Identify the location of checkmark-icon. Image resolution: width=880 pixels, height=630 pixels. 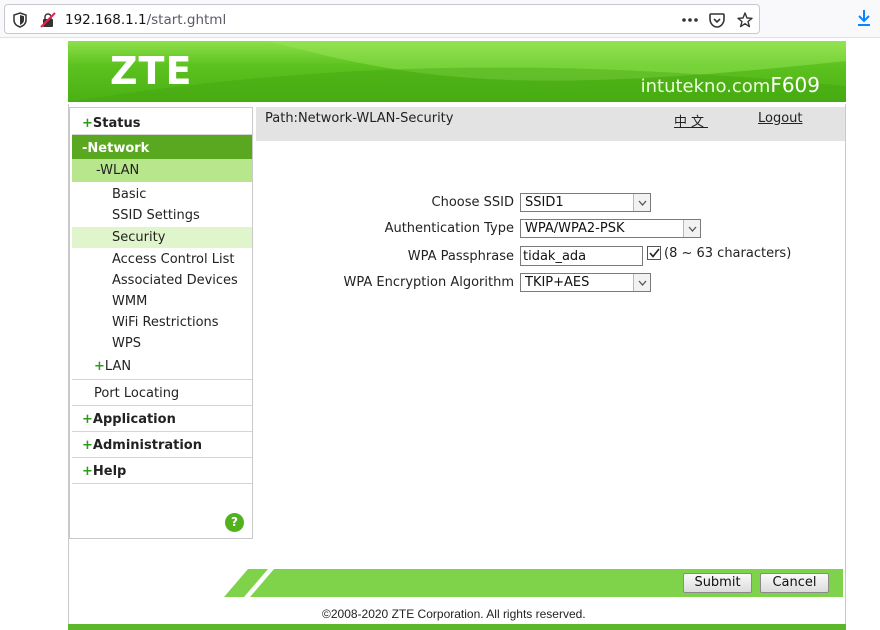
(654, 253).